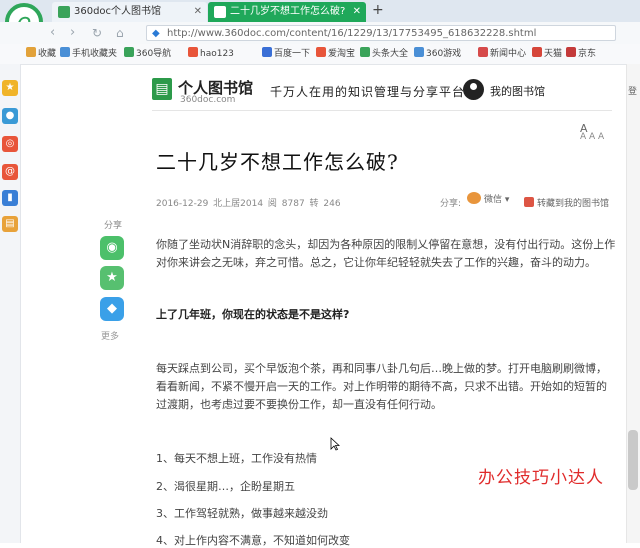  Describe the element at coordinates (508, 54) in the screenshot. I see `bookmark-label: 新闻中心` at that location.